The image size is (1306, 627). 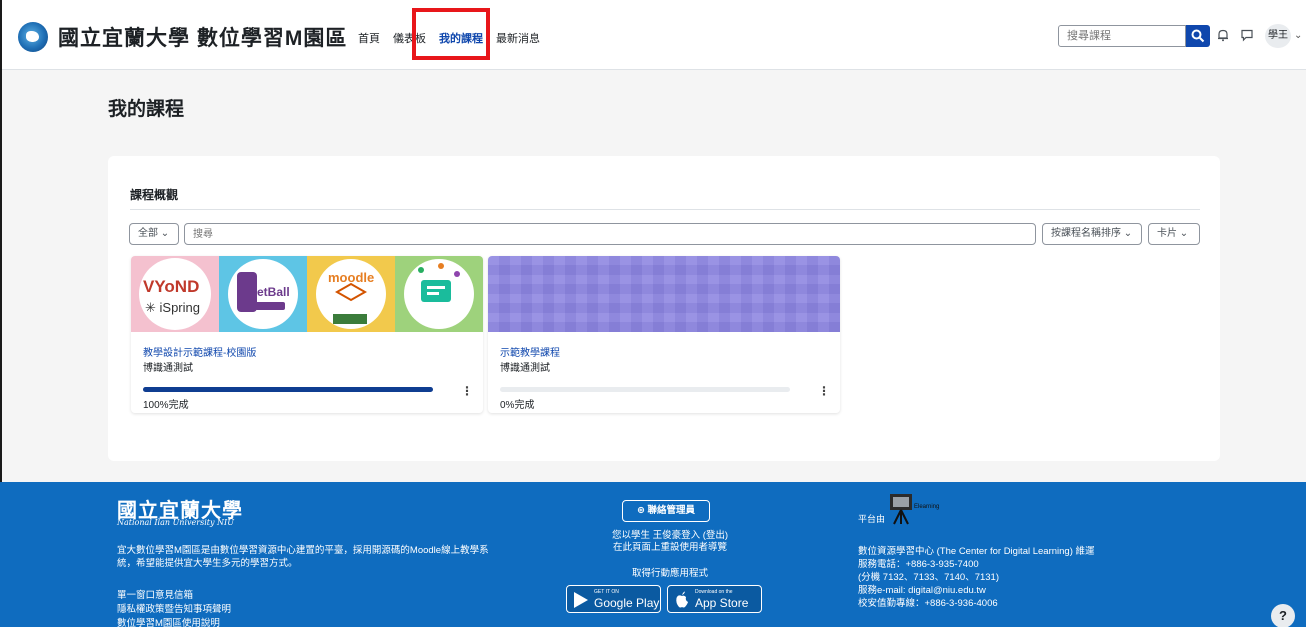 I want to click on lifebuoy-icon: ⊛, so click(x=640, y=510).